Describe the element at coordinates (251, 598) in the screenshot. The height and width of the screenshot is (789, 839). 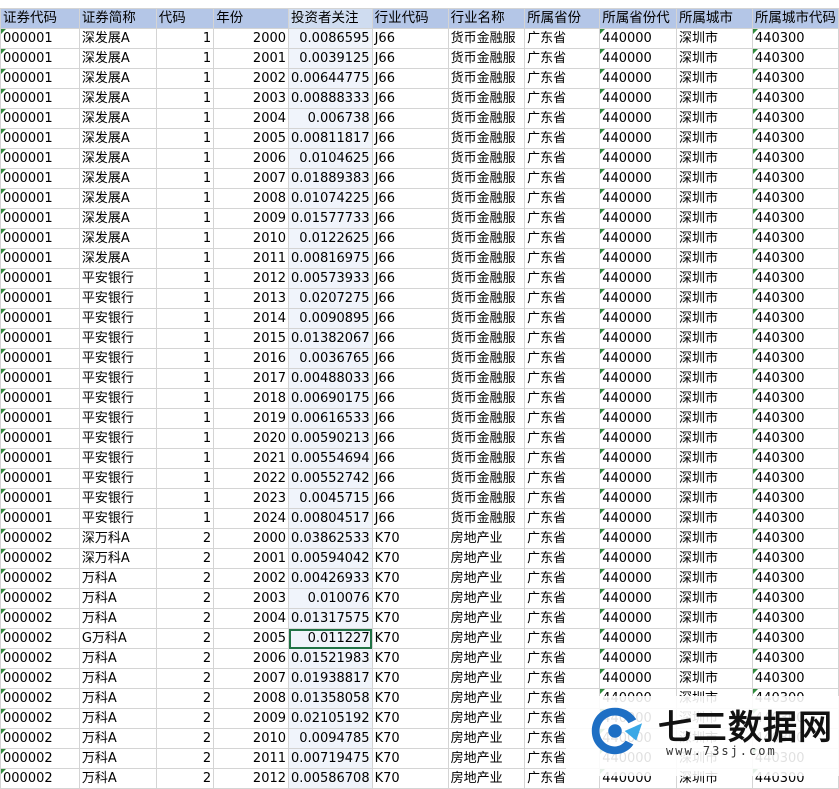
I see `cell: 2003` at that location.